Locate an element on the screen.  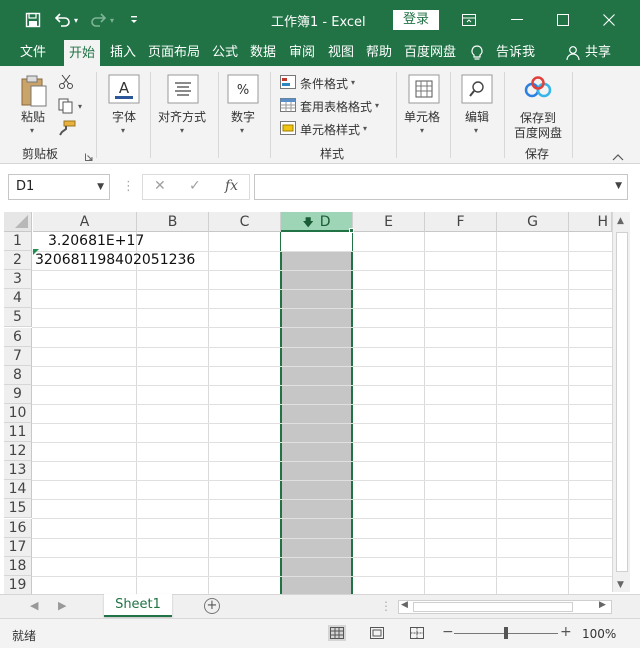
tab-view: 视图 is located at coordinates (341, 53).